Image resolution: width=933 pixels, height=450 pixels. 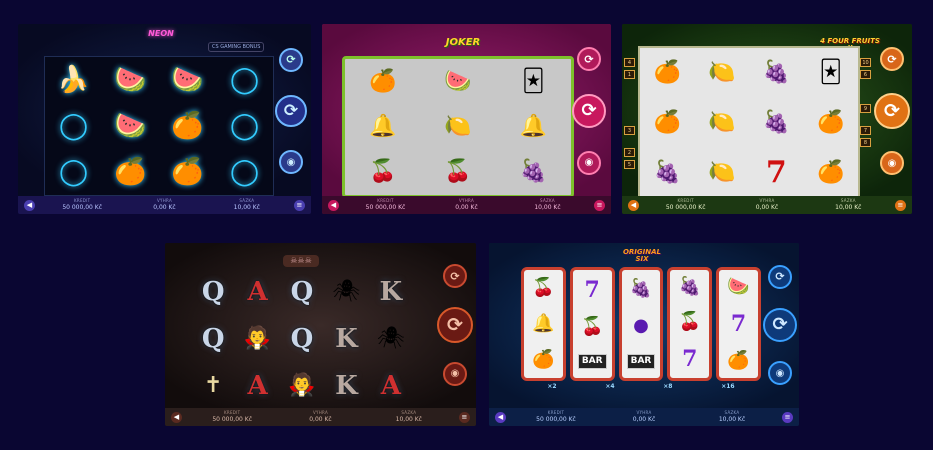 I want to click on bell-icon: 🔔, so click(x=543, y=323).